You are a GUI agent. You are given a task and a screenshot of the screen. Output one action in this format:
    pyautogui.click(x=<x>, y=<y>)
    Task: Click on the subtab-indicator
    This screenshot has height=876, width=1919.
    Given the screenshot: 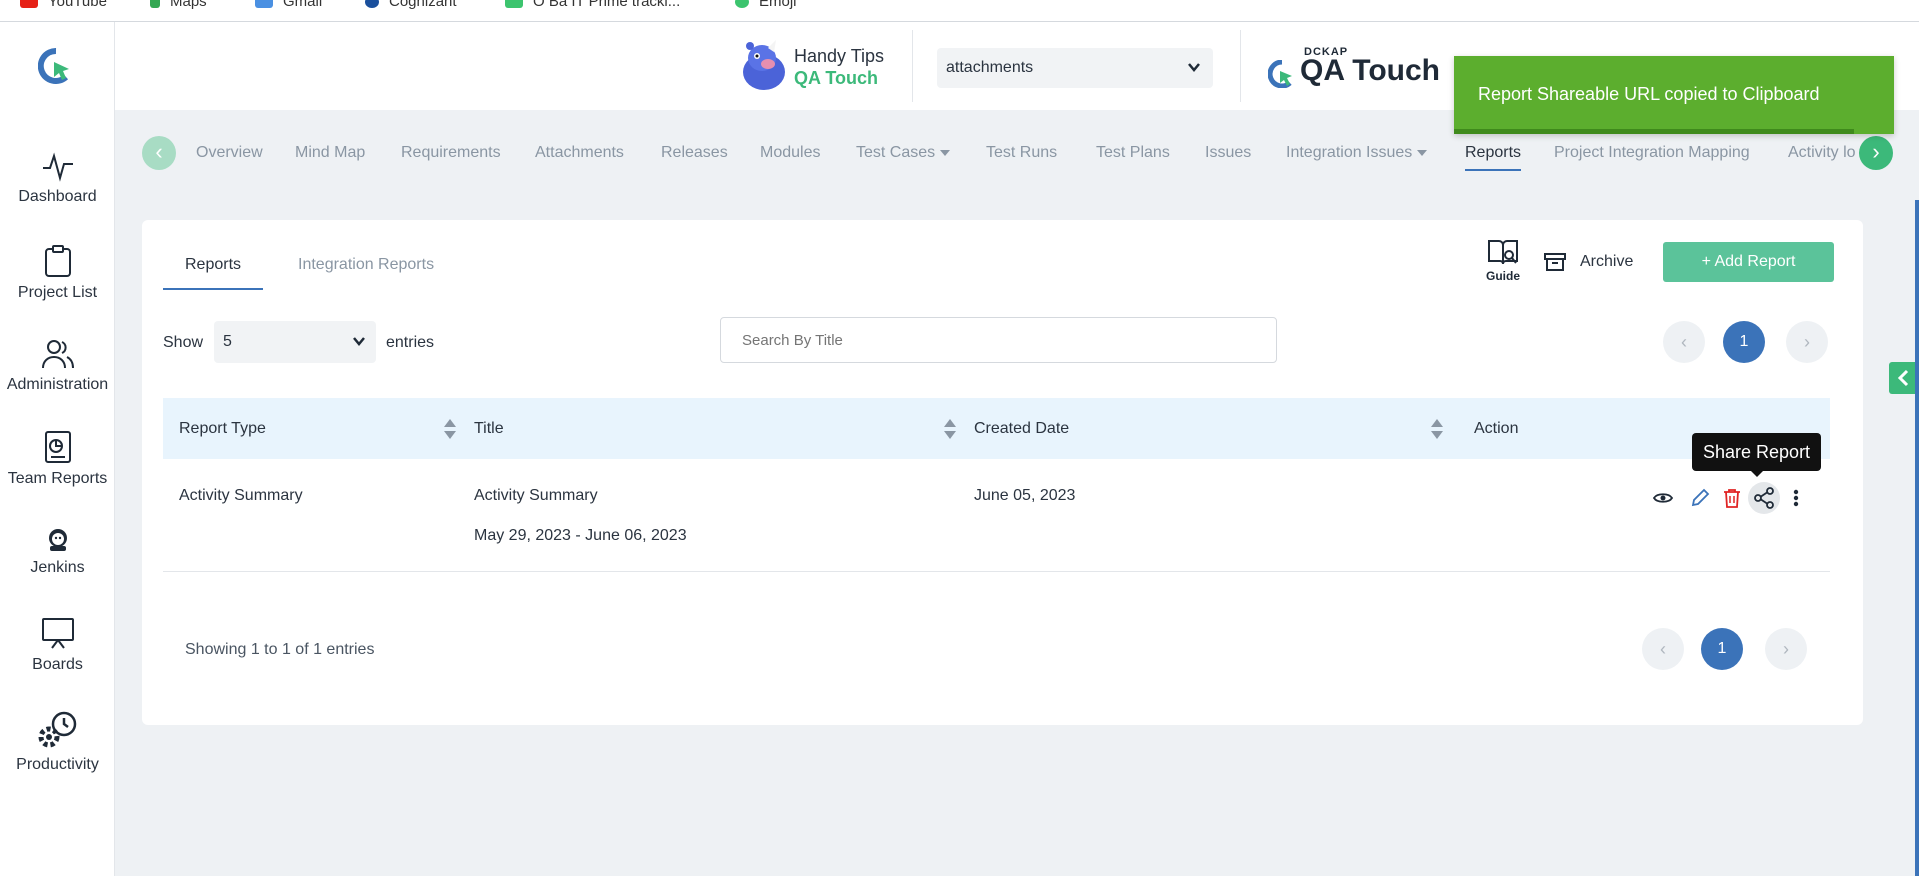 What is the action you would take?
    pyautogui.click(x=213, y=289)
    